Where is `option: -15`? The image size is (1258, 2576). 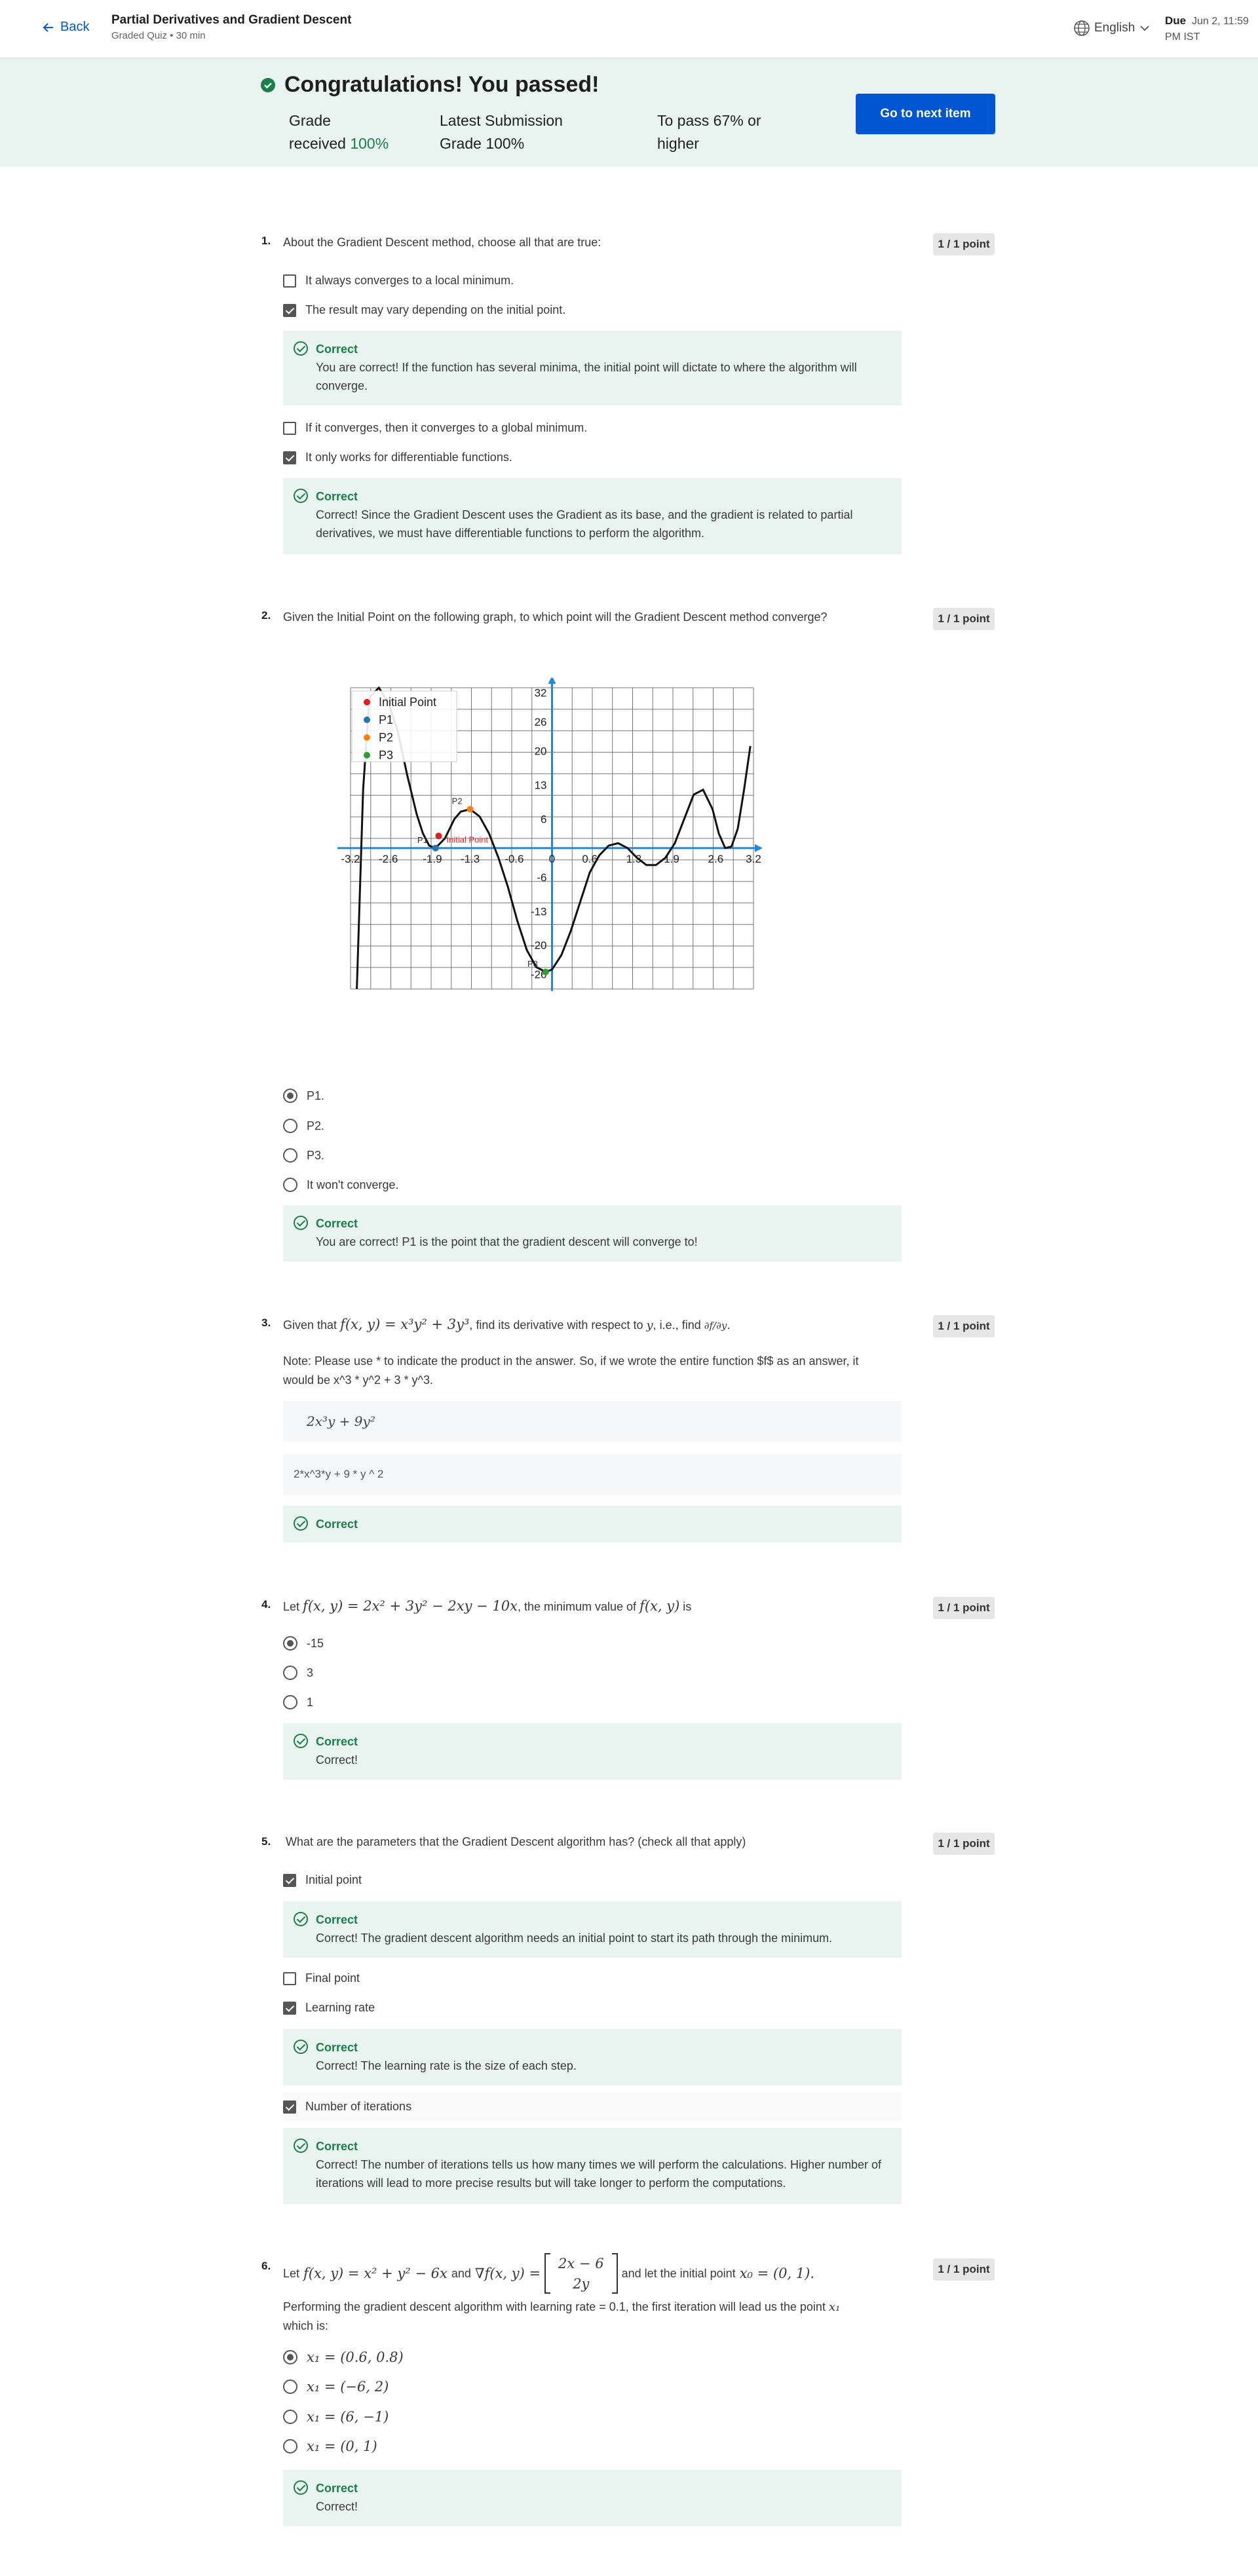 option: -15 is located at coordinates (303, 1643).